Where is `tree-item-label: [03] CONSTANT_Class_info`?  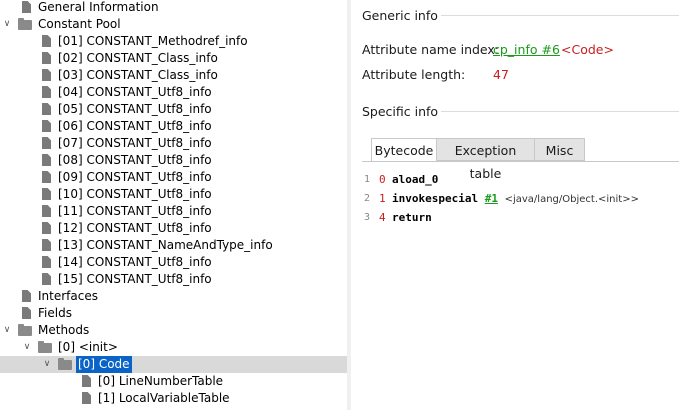 tree-item-label: [03] CONSTANT_Class_info is located at coordinates (138, 75).